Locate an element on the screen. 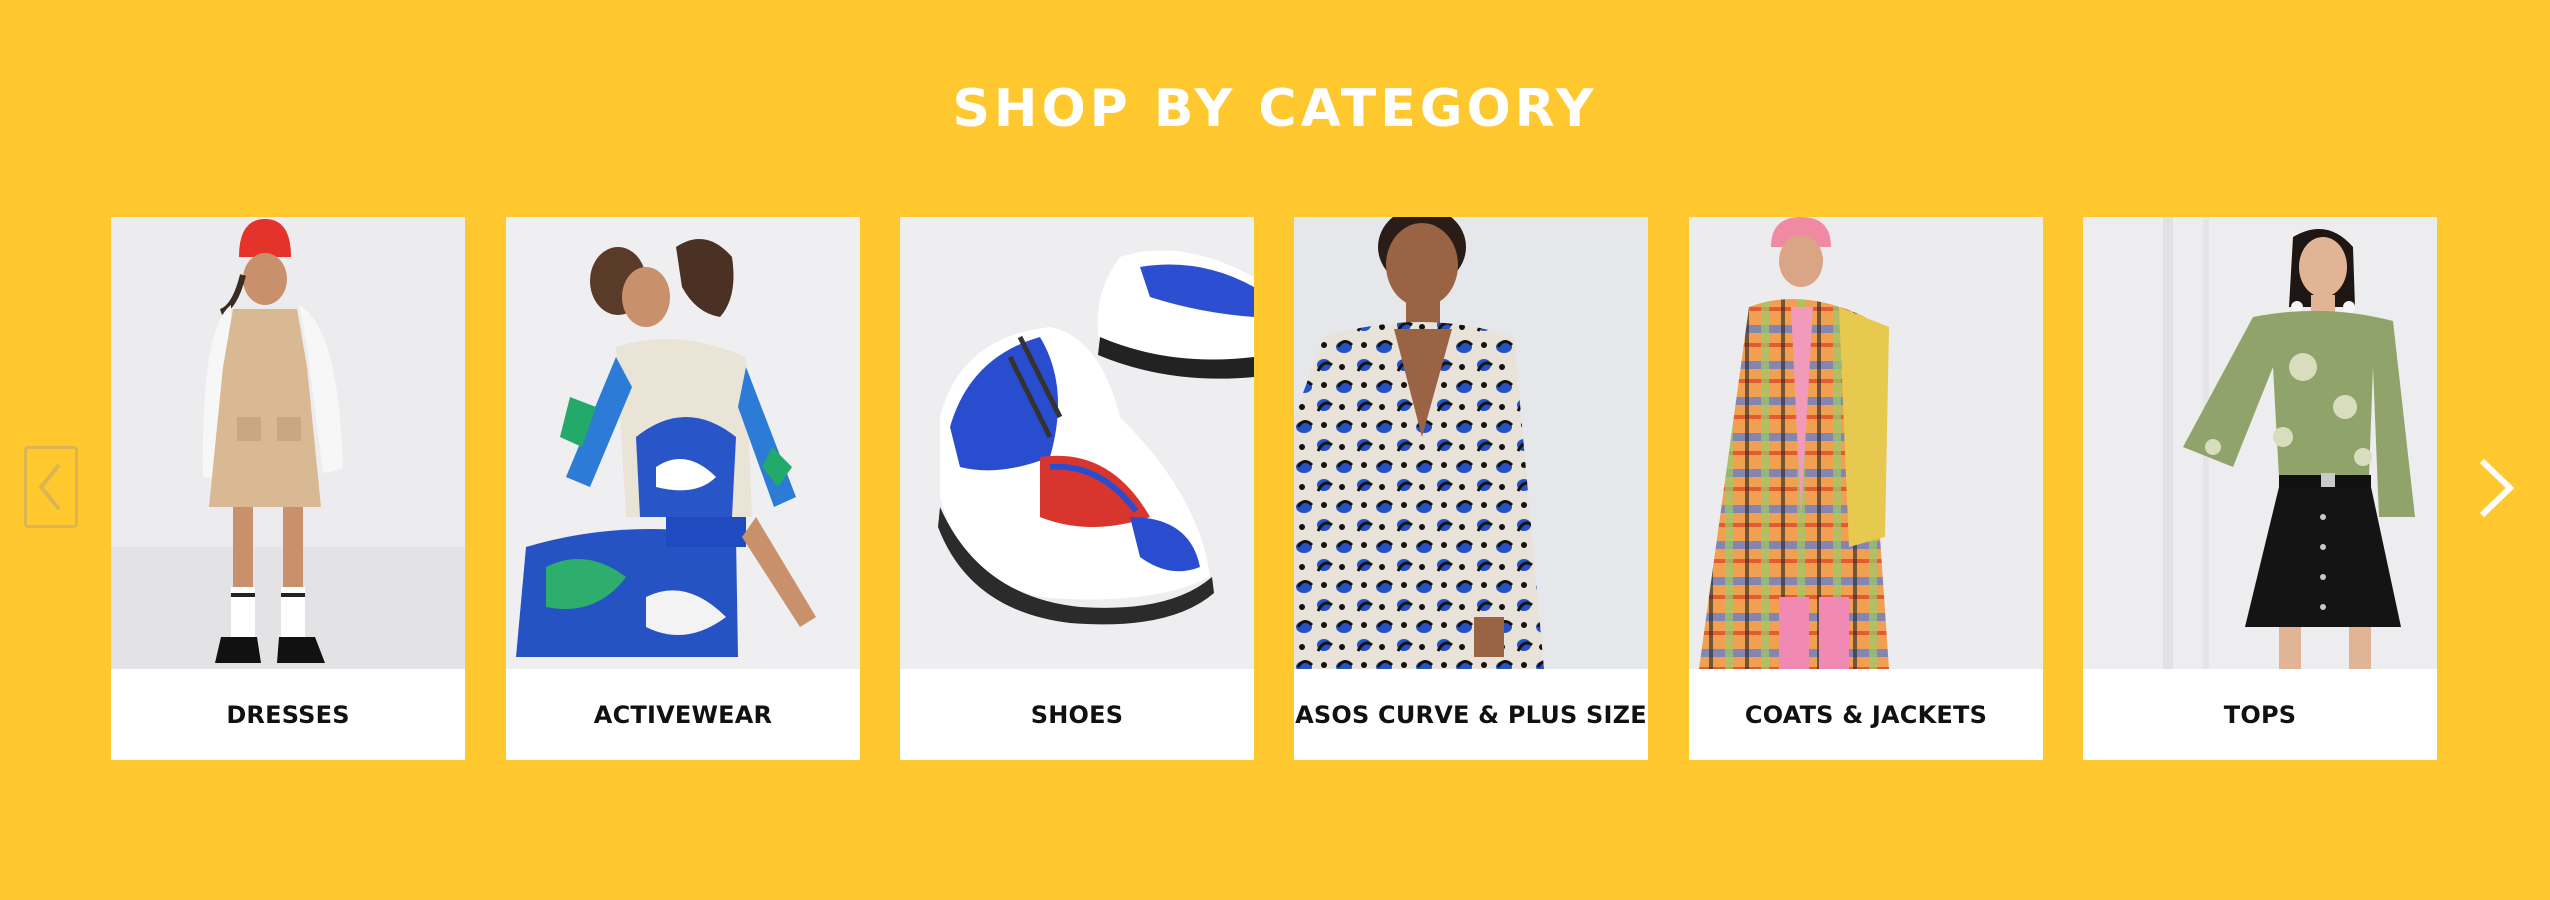  category-image-dresses is located at coordinates (288, 443).